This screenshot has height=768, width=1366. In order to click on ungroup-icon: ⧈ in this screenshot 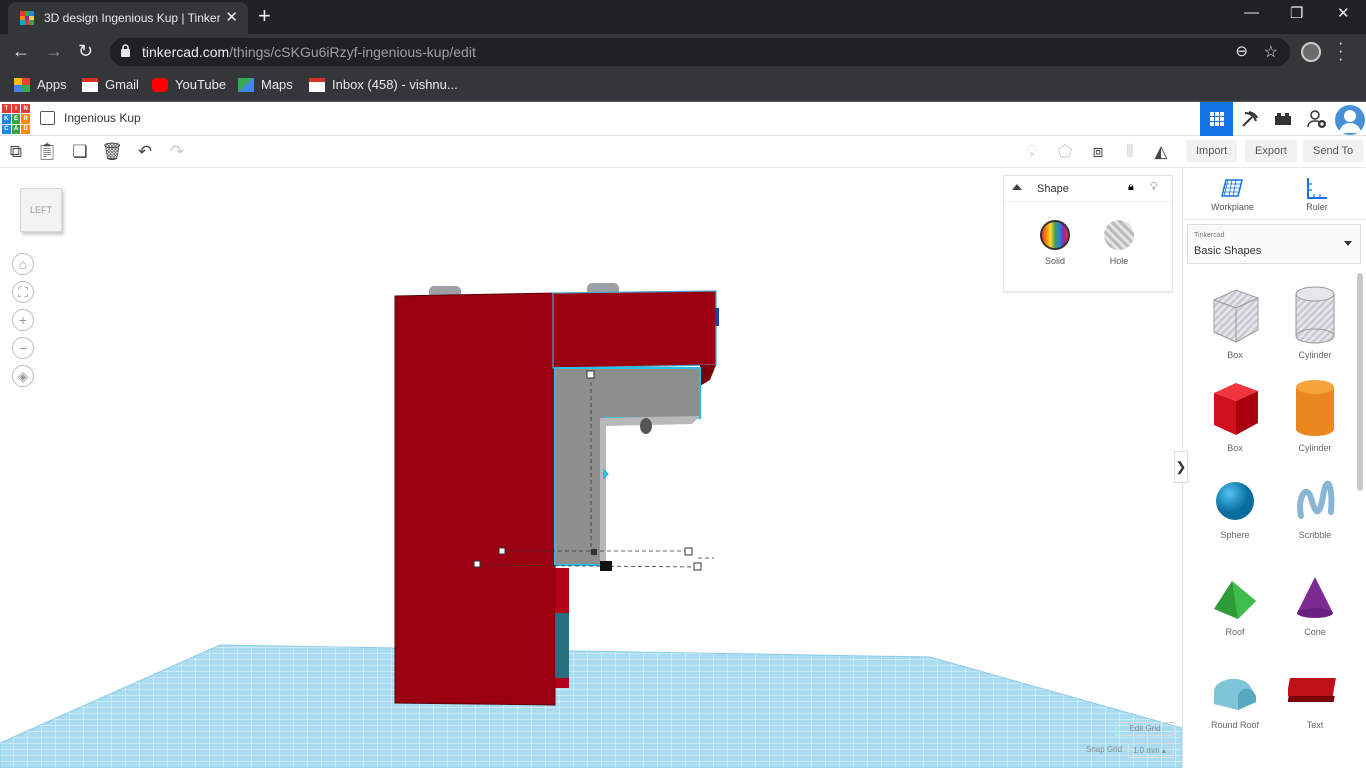, I will do `click(1098, 152)`.